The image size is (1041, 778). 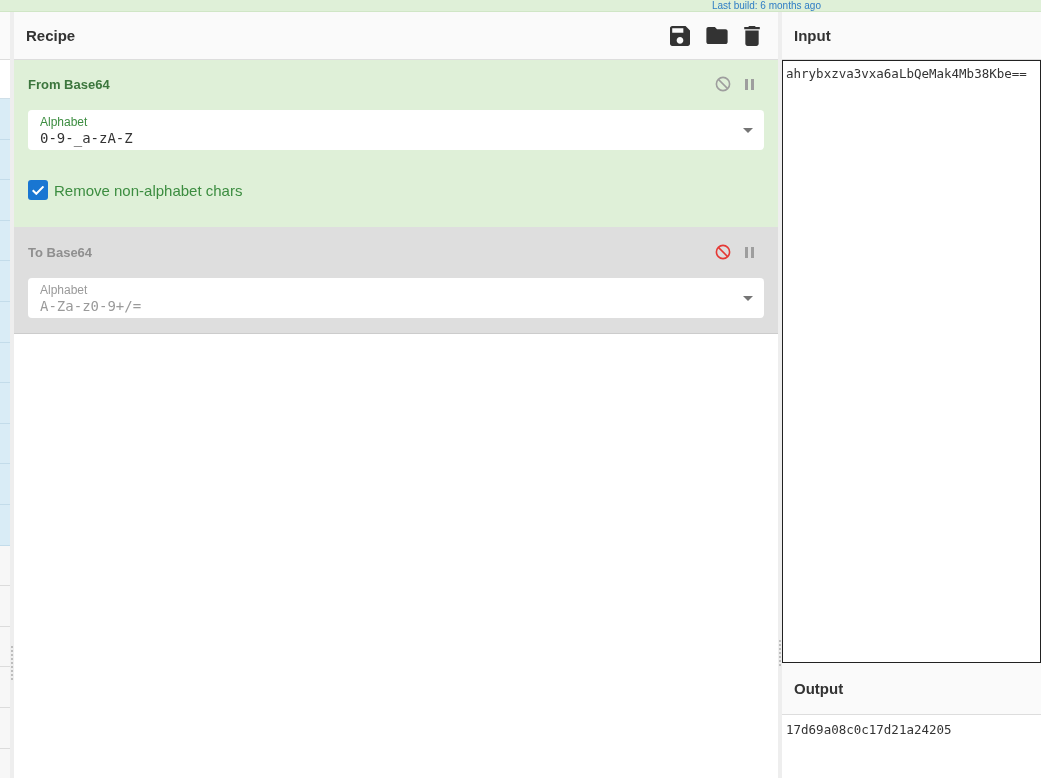 What do you see at coordinates (766, 5) in the screenshot?
I see `build-info-link: Last build: 6 months ago` at bounding box center [766, 5].